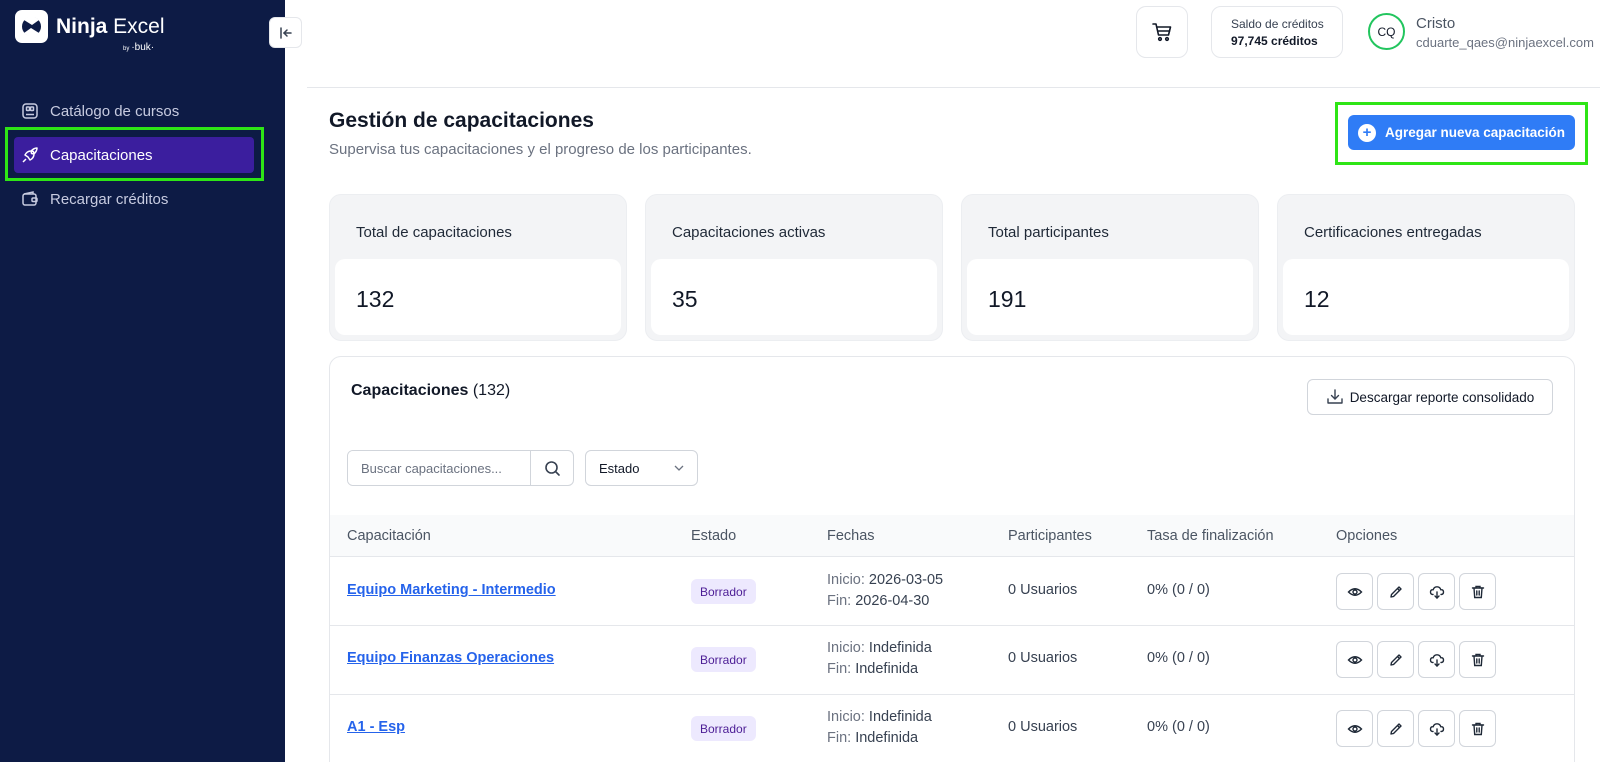 This screenshot has height=762, width=1600. I want to click on search-icon, so click(552, 468).